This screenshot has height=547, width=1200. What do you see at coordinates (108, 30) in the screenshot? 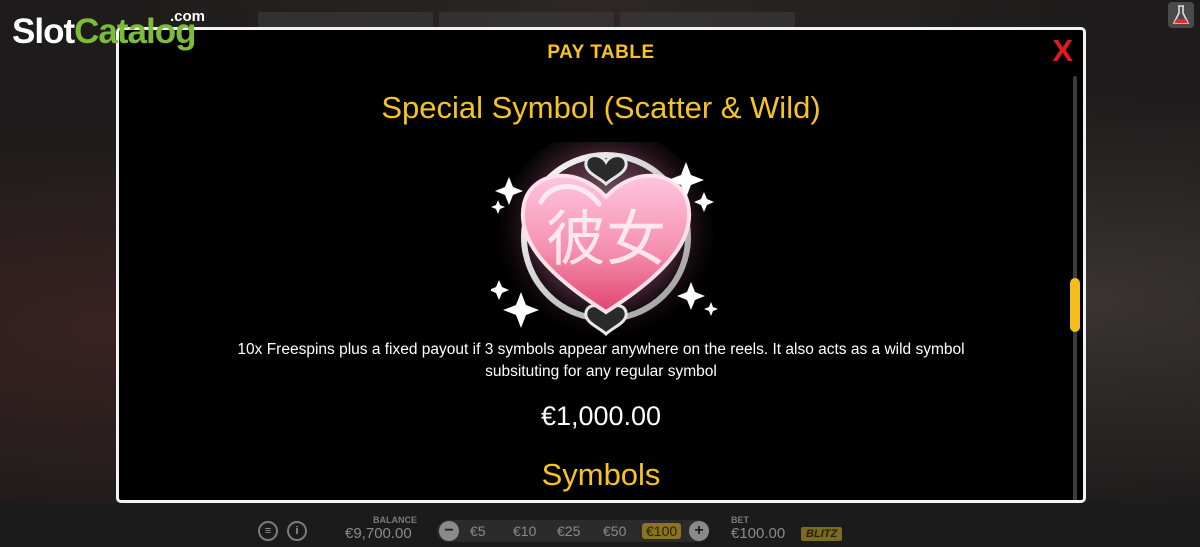
I see `slotcatalog-logo: SlotCatalog .com` at bounding box center [108, 30].